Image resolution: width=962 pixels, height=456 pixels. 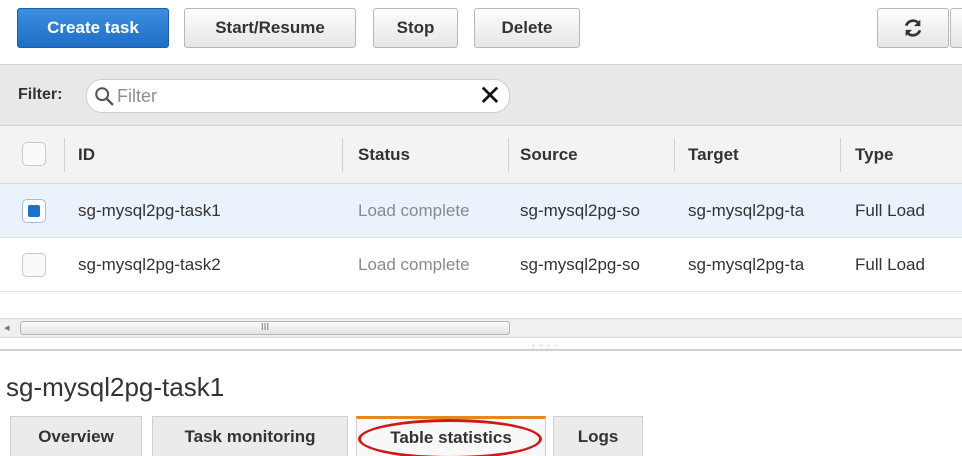 I want to click on filter-field: ✕, so click(x=298, y=96).